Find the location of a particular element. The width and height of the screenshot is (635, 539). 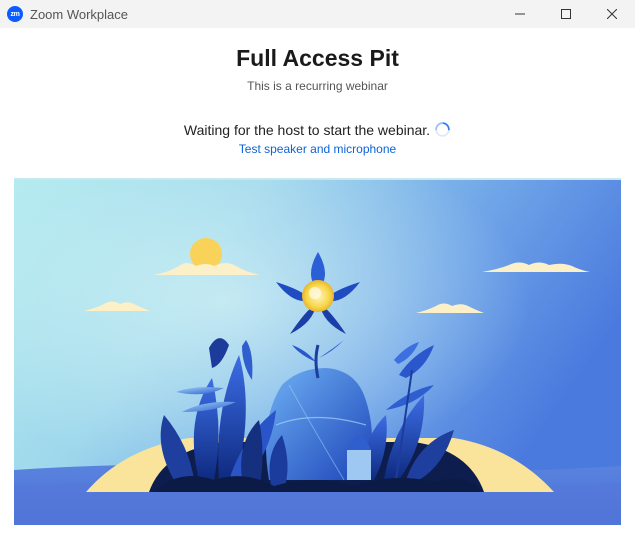

minimize-button is located at coordinates (520, 14).